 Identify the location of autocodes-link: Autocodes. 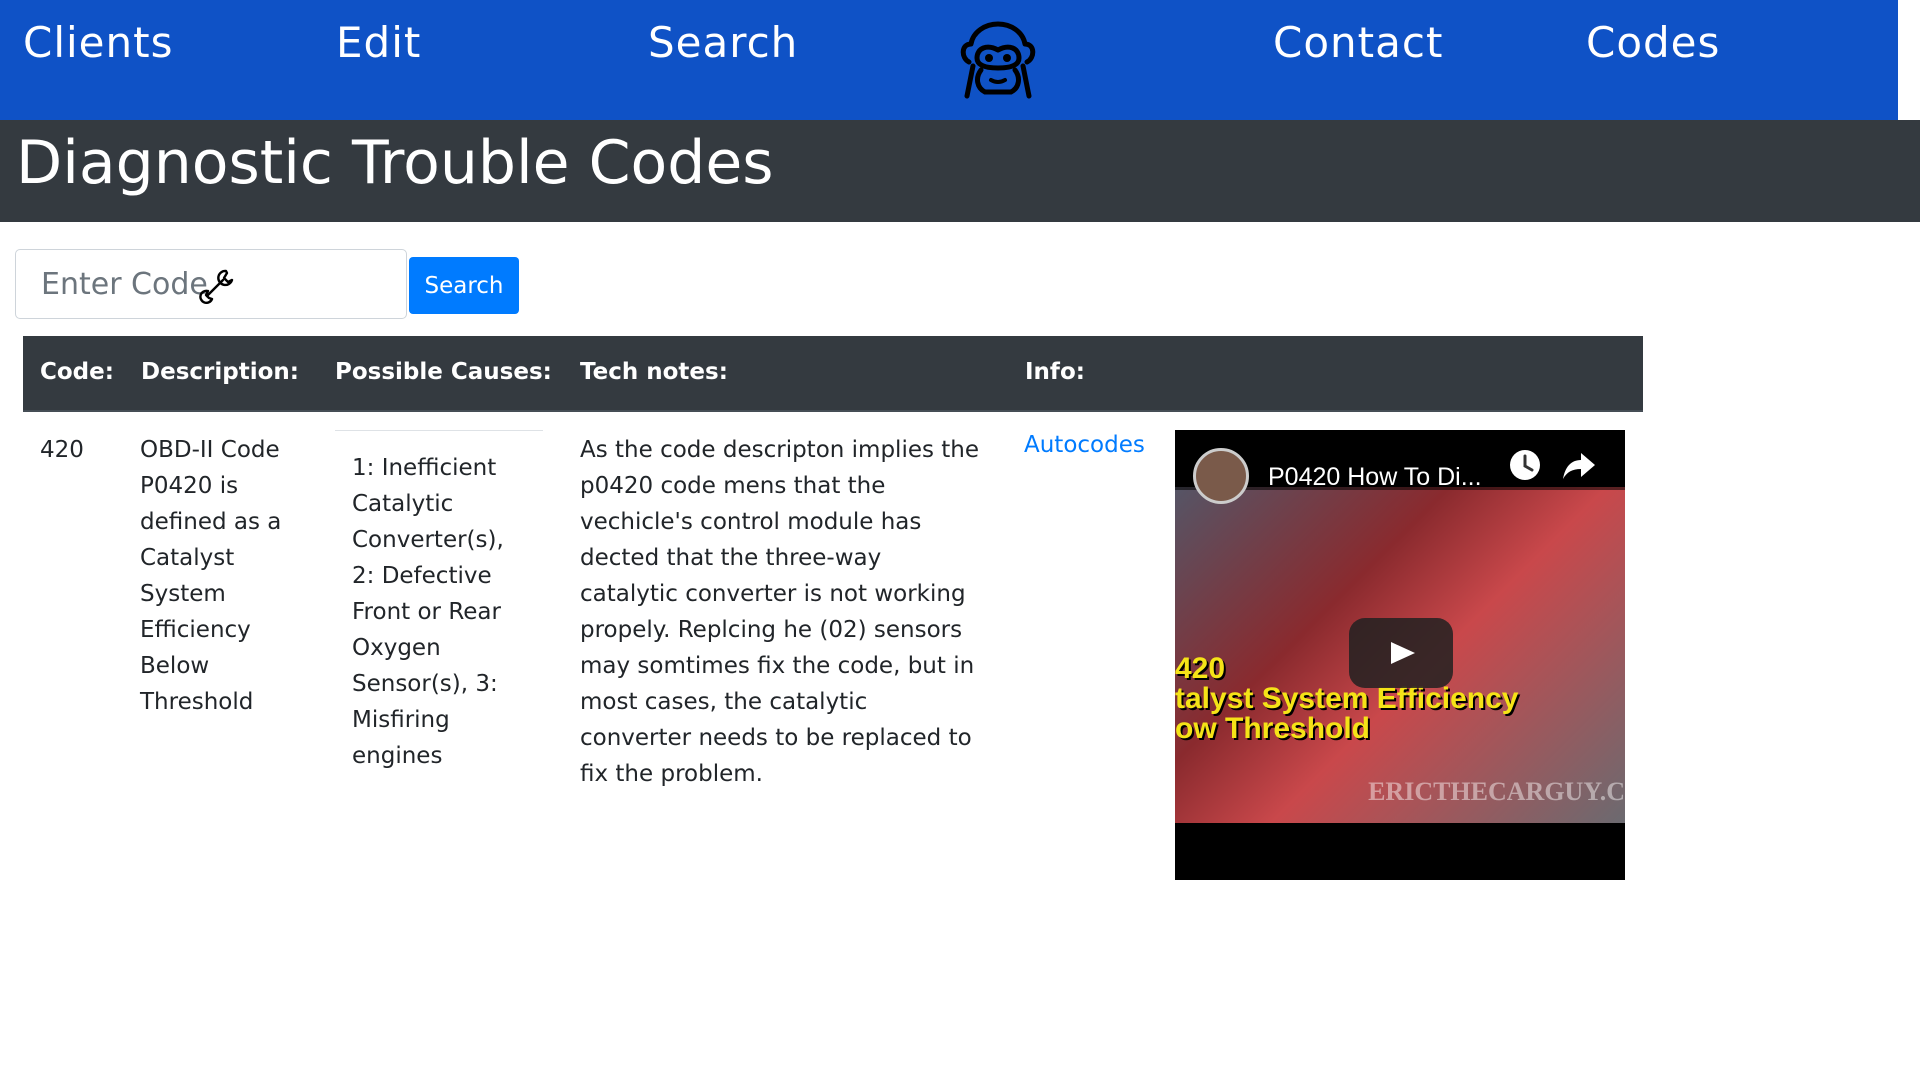
(1084, 445).